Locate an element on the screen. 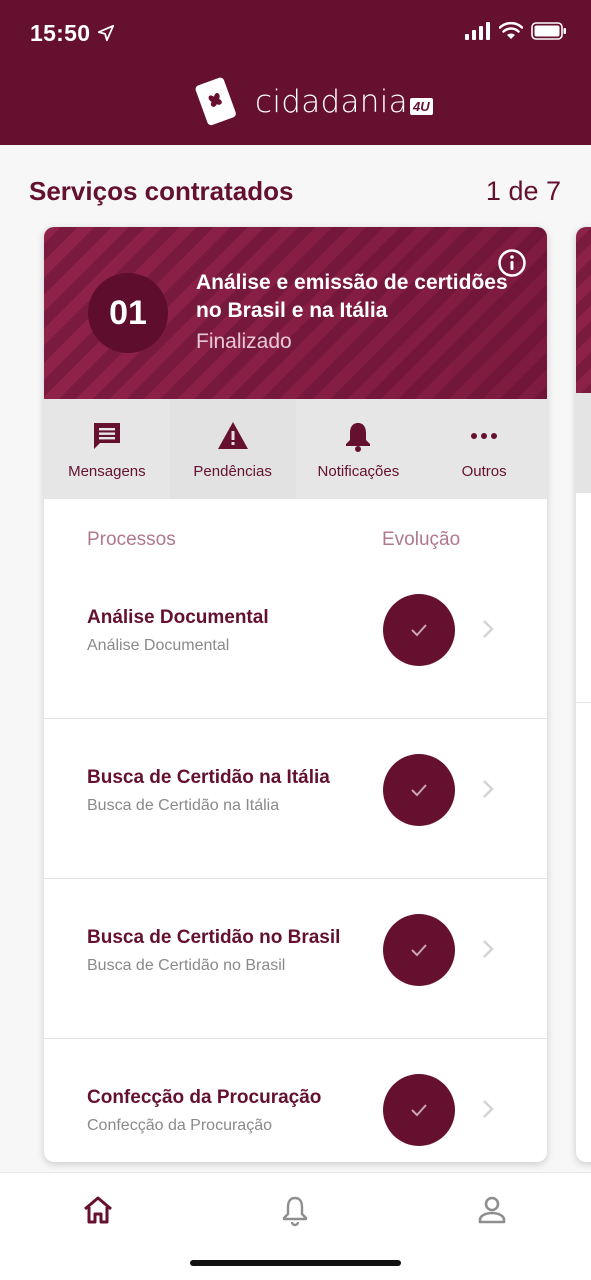 This screenshot has height=1280, width=591. location-arrow-icon is located at coordinates (106, 33).